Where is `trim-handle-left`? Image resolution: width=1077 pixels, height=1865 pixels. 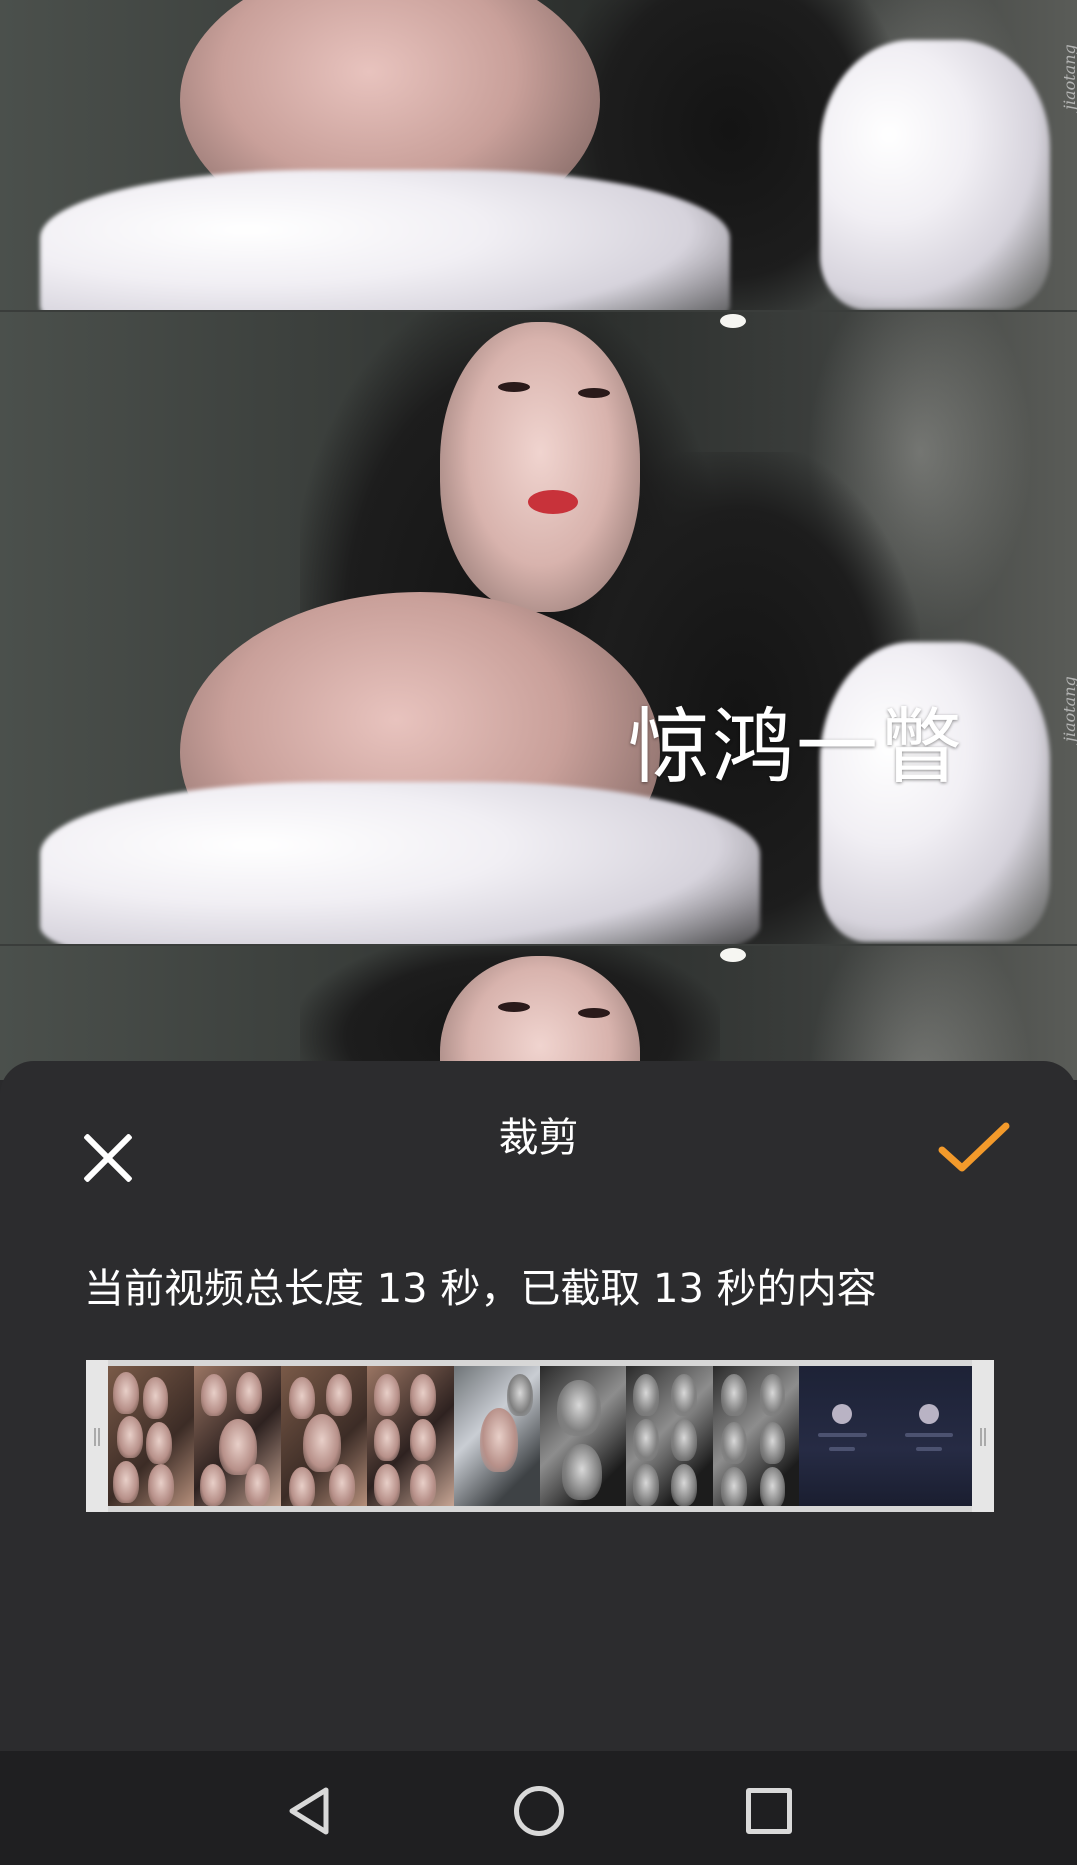 trim-handle-left is located at coordinates (97, 1436).